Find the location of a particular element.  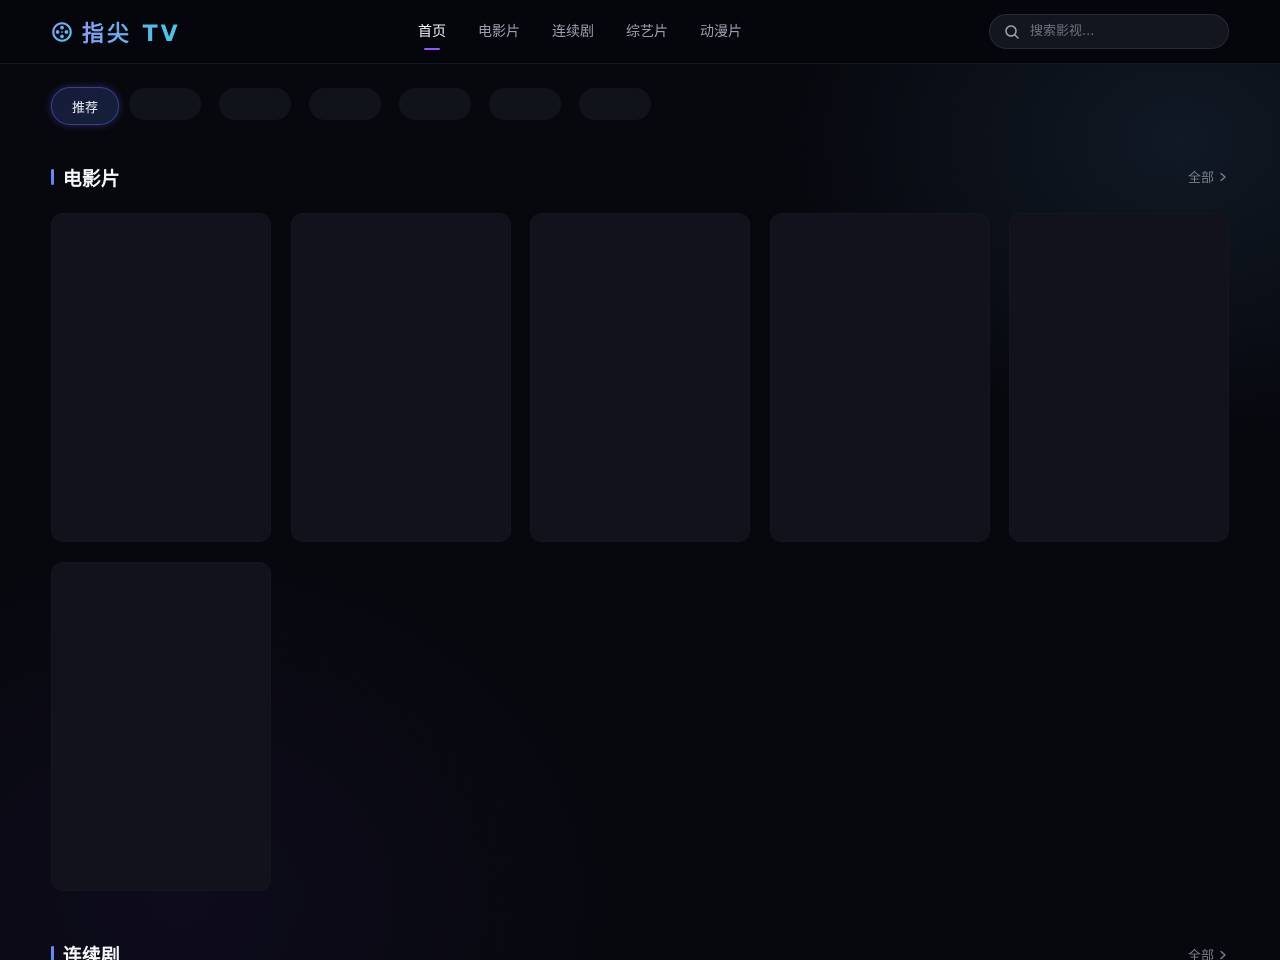

nav-item-series: 连续剧 is located at coordinates (573, 31).